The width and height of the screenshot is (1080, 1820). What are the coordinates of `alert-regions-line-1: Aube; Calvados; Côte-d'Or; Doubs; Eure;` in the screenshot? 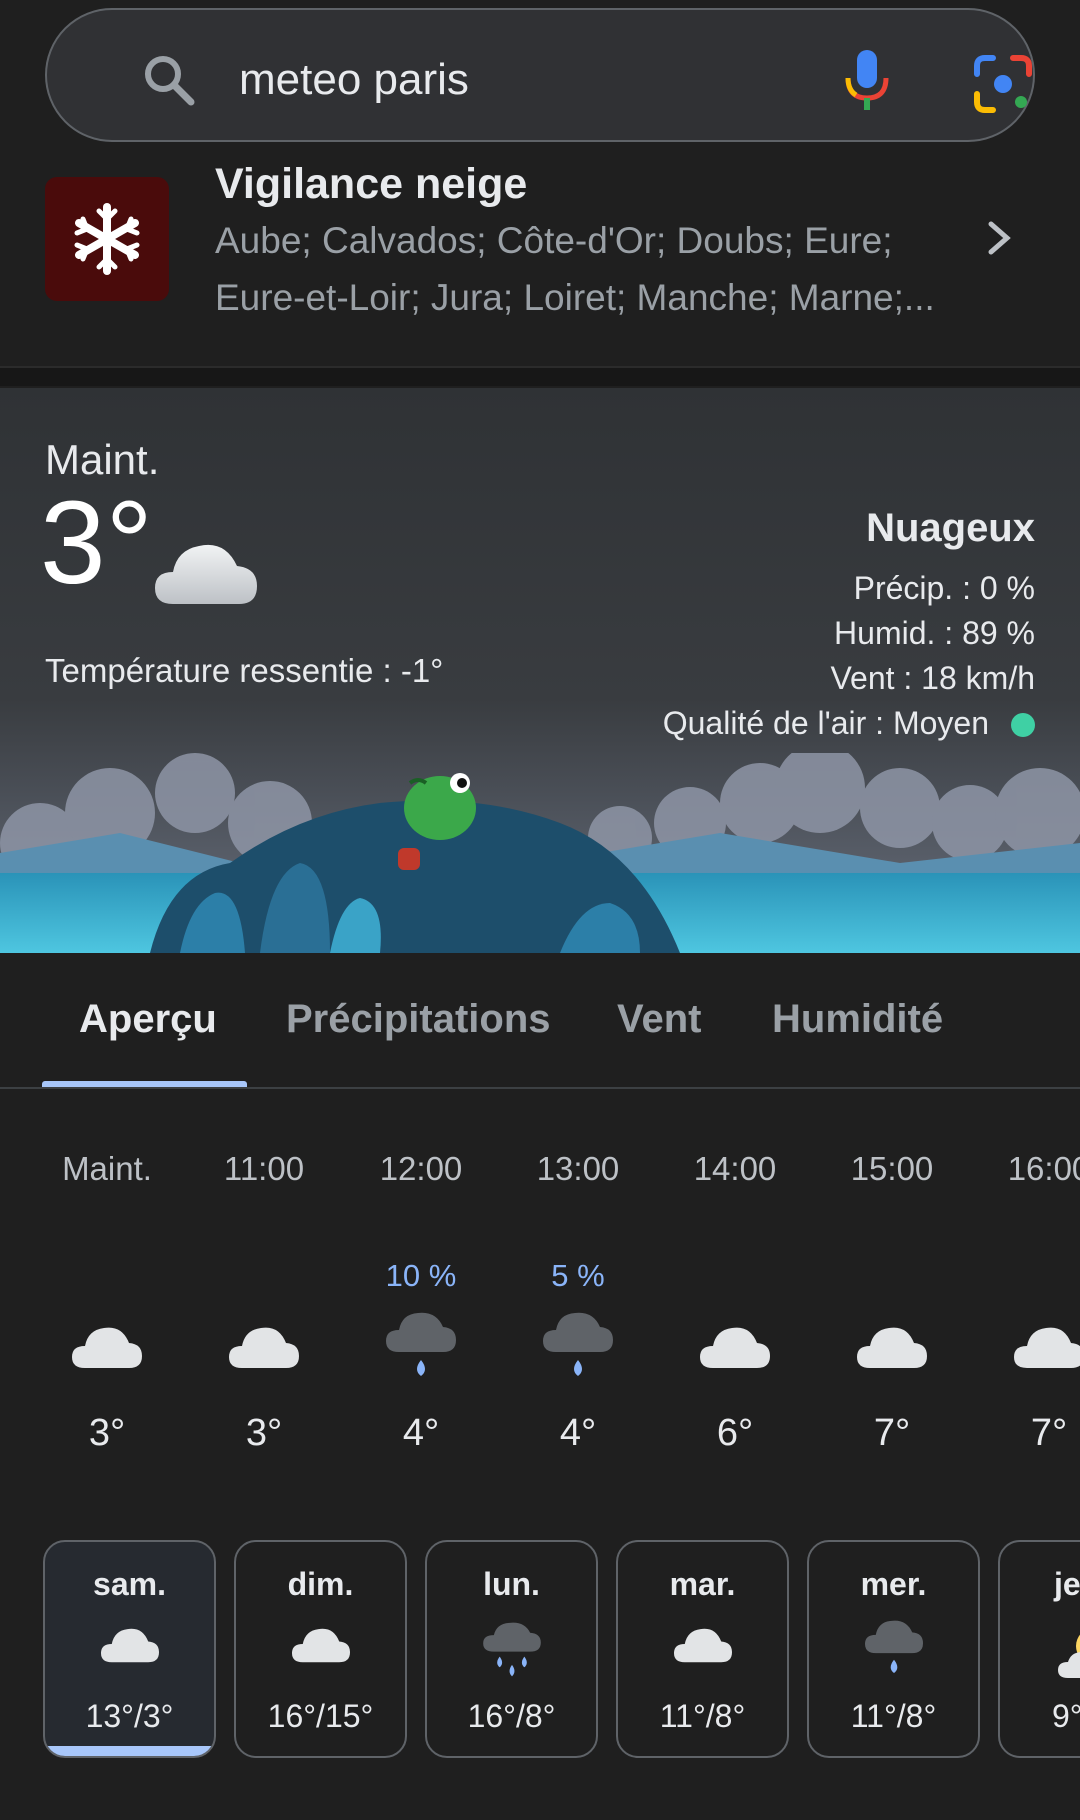 It's located at (554, 240).